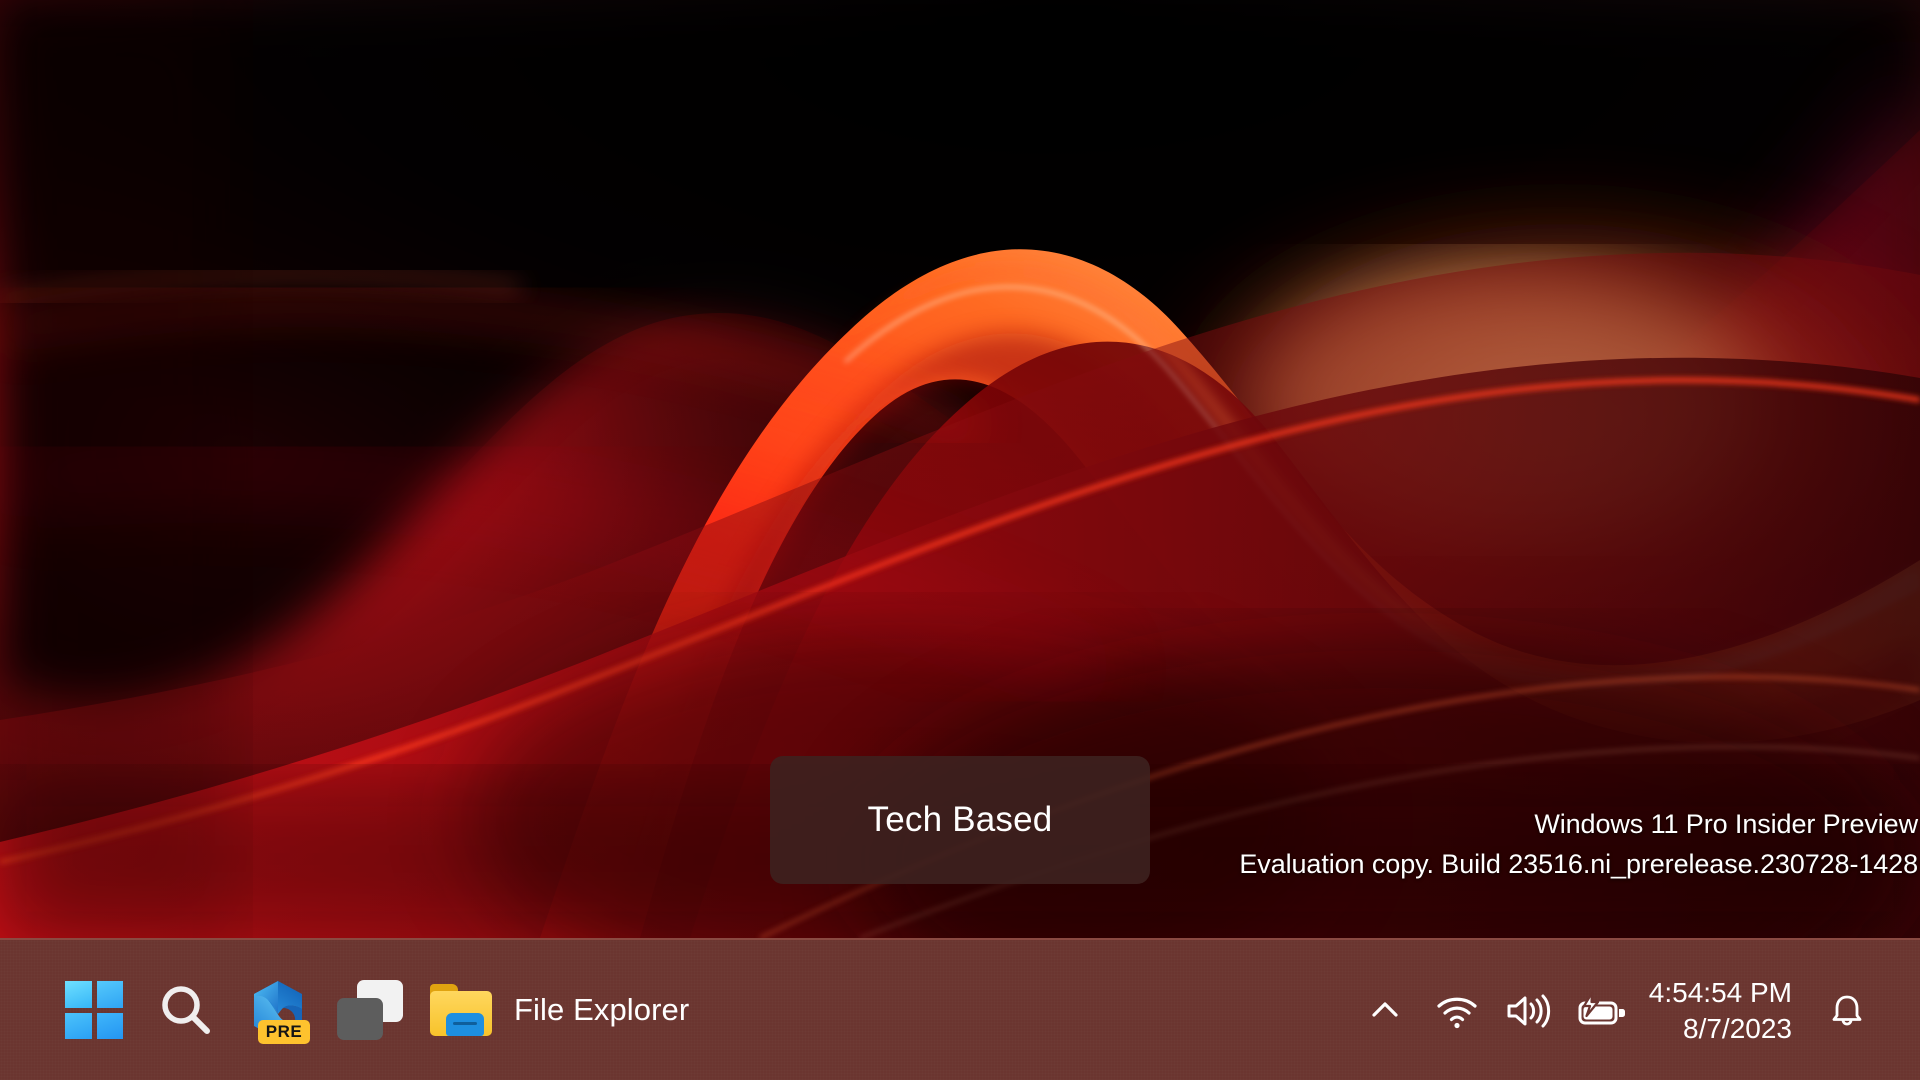 The image size is (1920, 1080). I want to click on speaker-icon, so click(1528, 1011).